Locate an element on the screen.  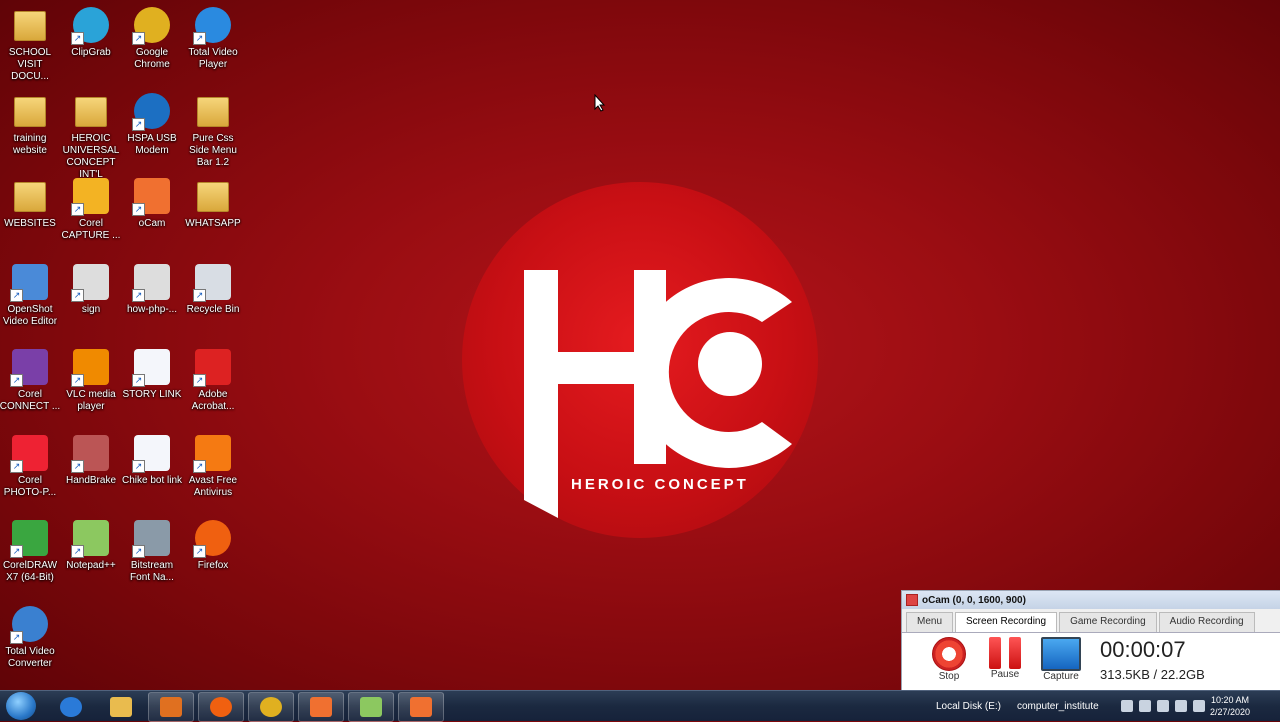
mouse-cursor-icon is located at coordinates (600, 103).